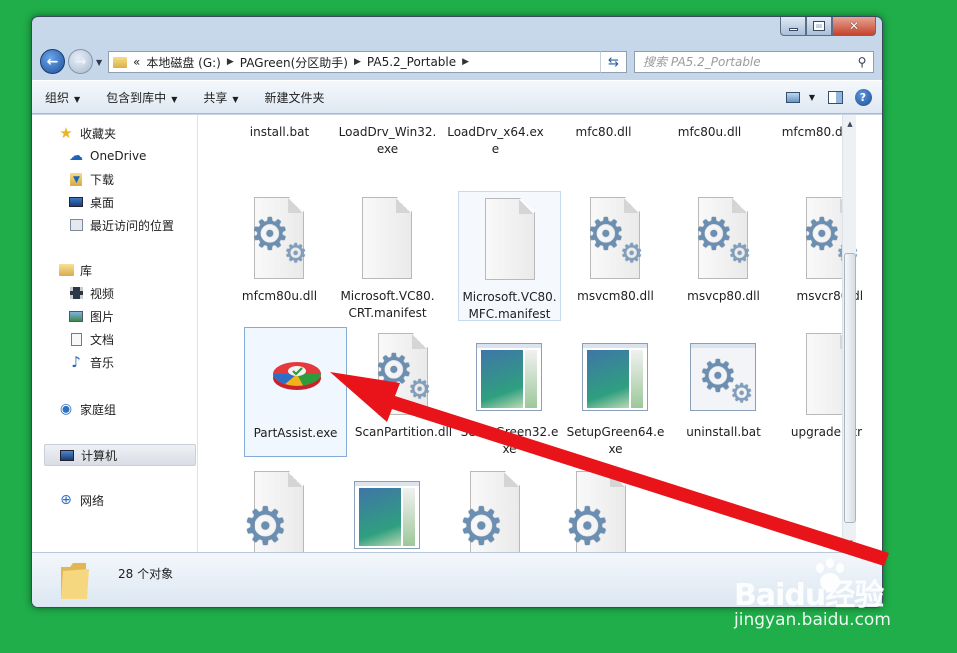 This screenshot has width=957, height=653. What do you see at coordinates (615, 256) in the screenshot?
I see `file-item: ⚙ ⚙ msvcm80.dll` at bounding box center [615, 256].